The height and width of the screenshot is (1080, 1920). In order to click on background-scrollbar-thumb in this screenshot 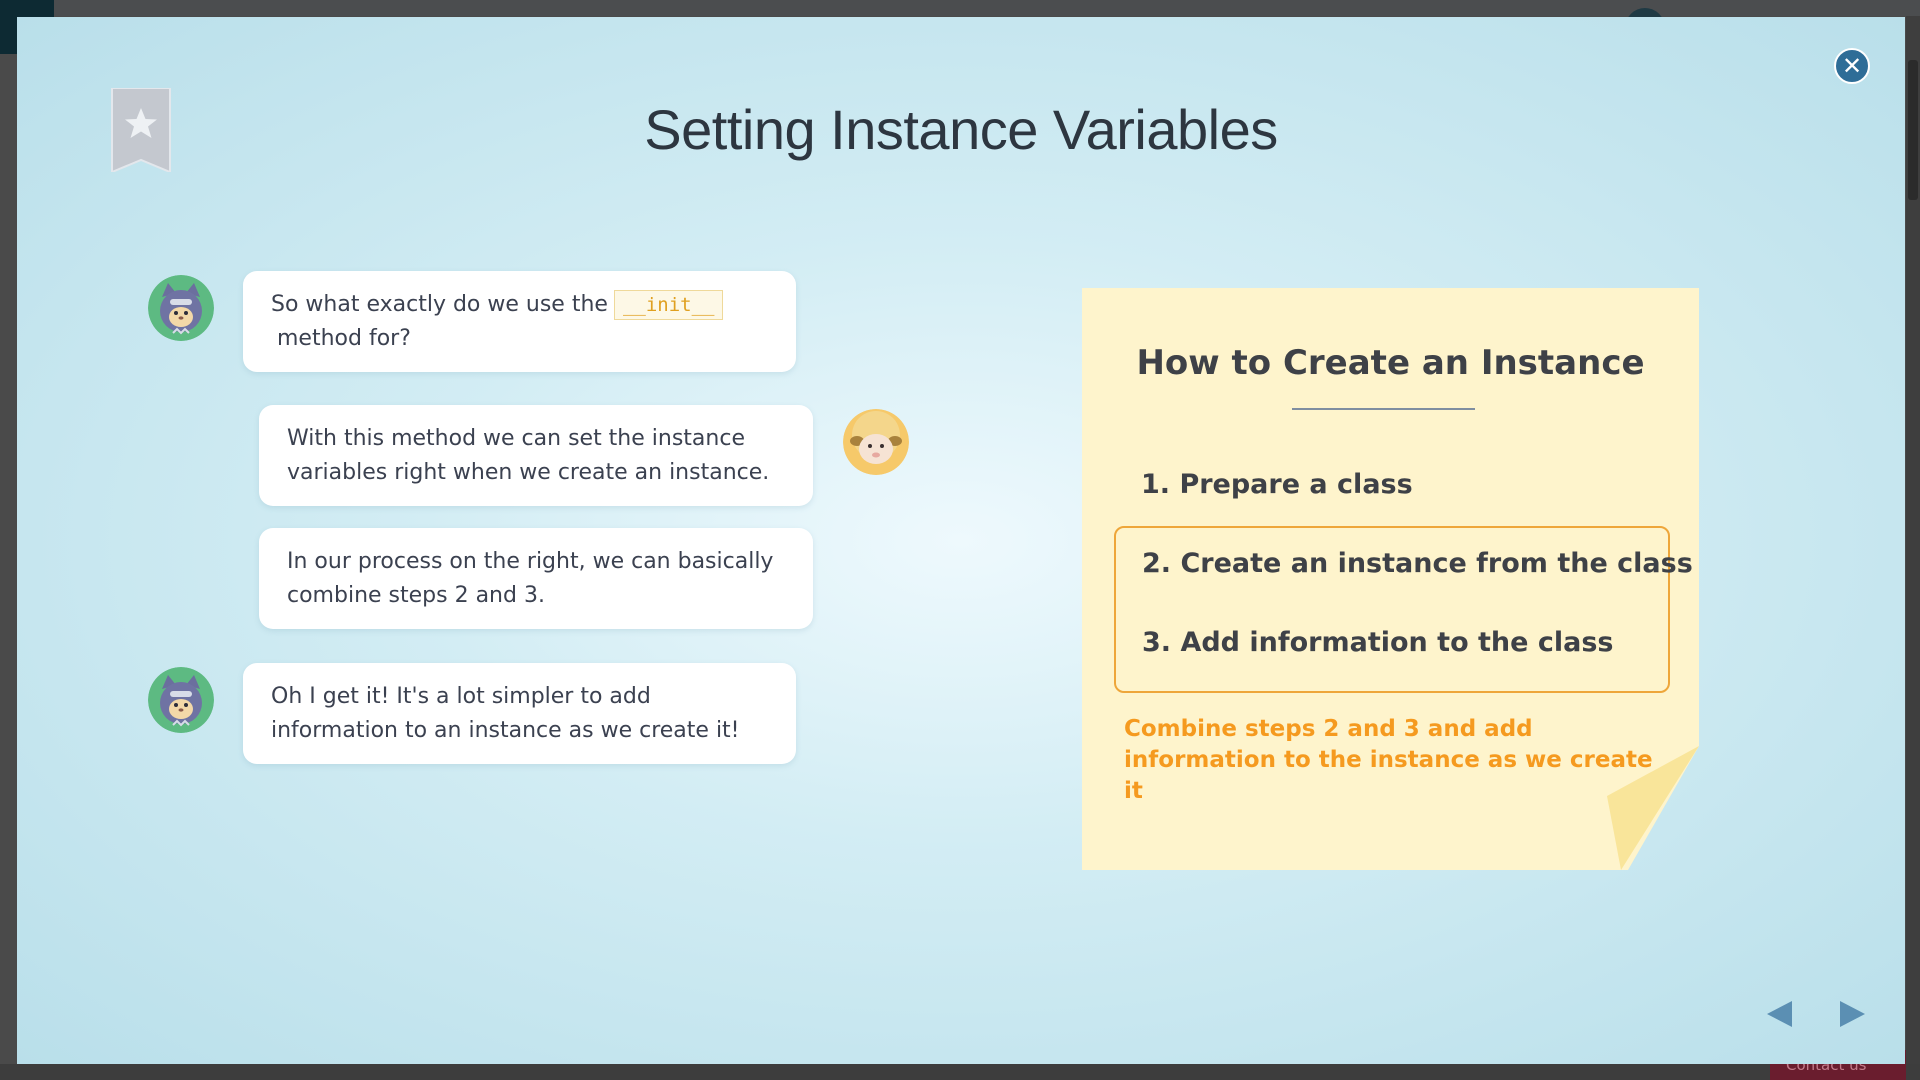, I will do `click(1913, 130)`.